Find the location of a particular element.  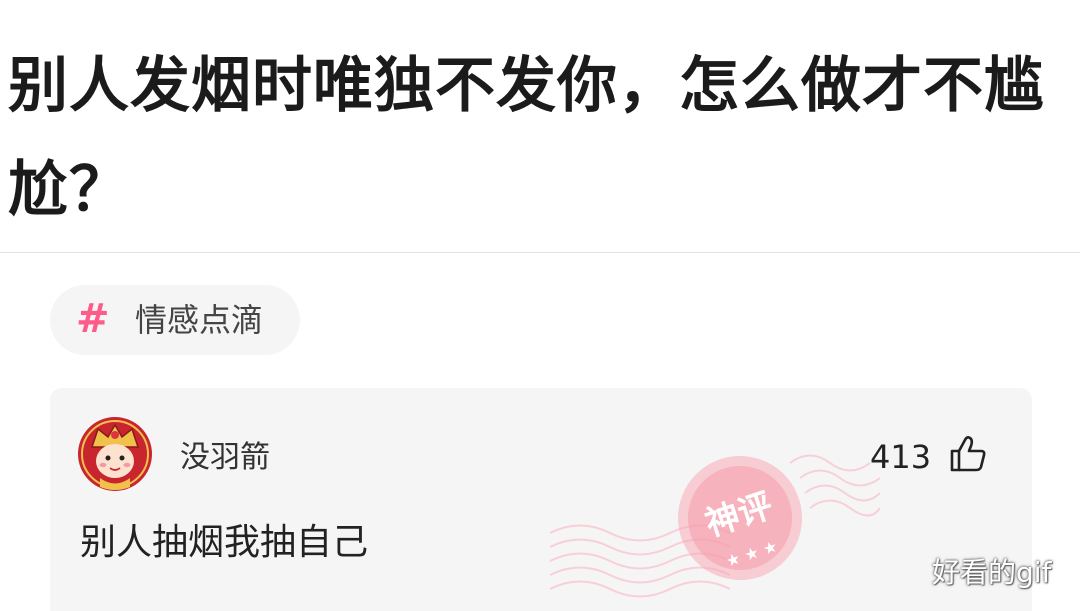

avatar is located at coordinates (115, 454).